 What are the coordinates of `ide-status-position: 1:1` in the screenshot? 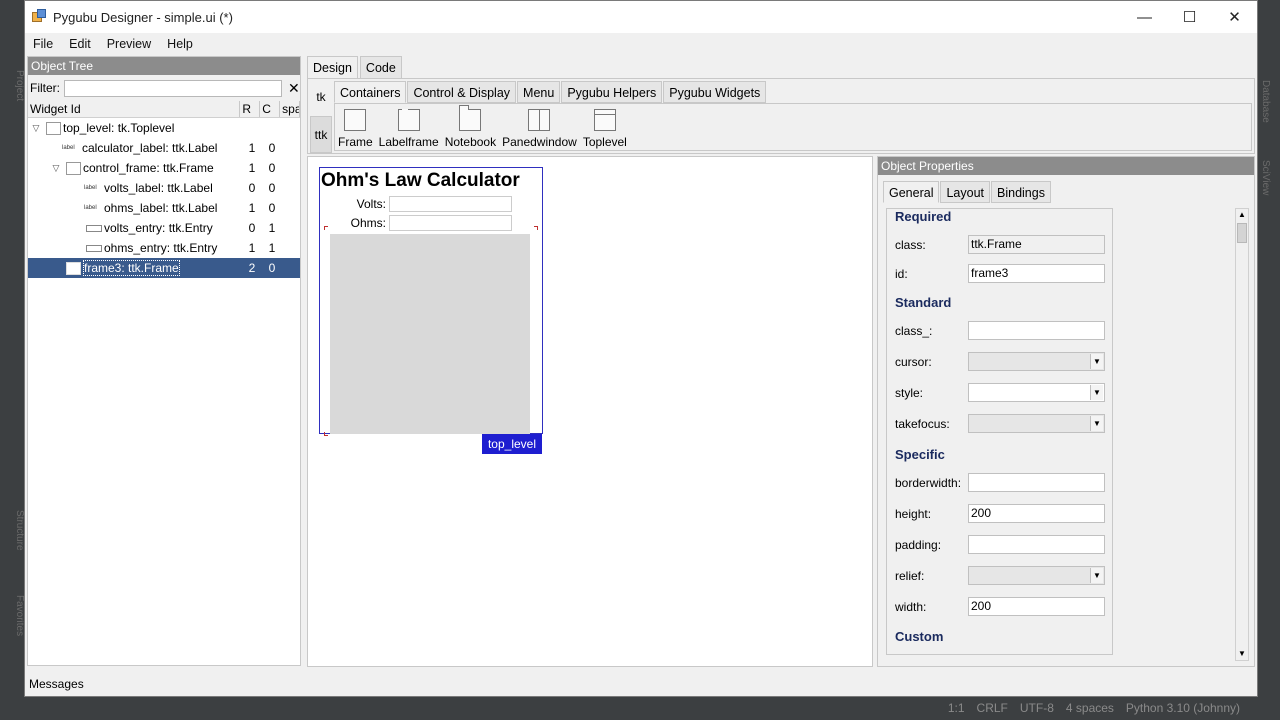 It's located at (956, 708).